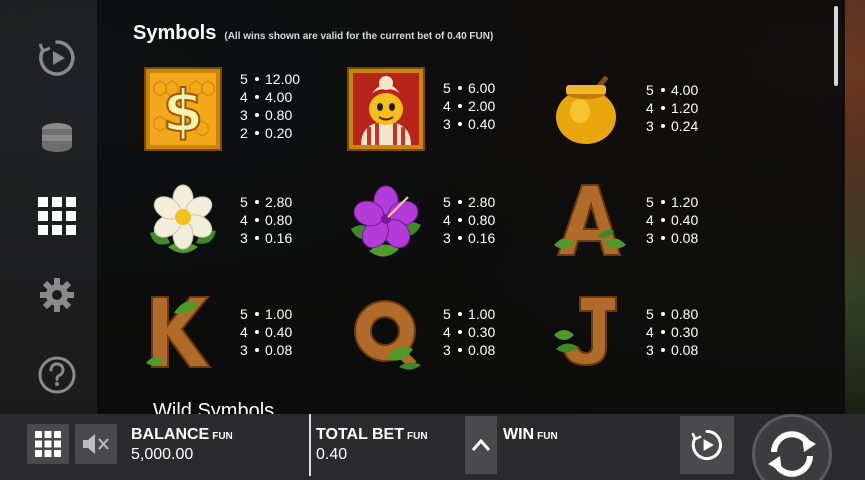  I want to click on pay-row: 5 12.00, so click(270, 79).